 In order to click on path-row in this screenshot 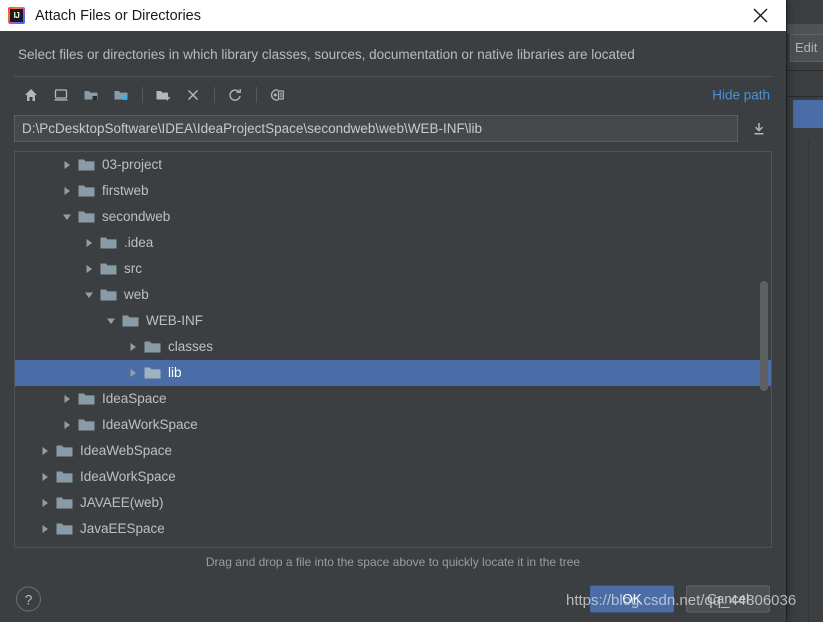, I will do `click(393, 130)`.